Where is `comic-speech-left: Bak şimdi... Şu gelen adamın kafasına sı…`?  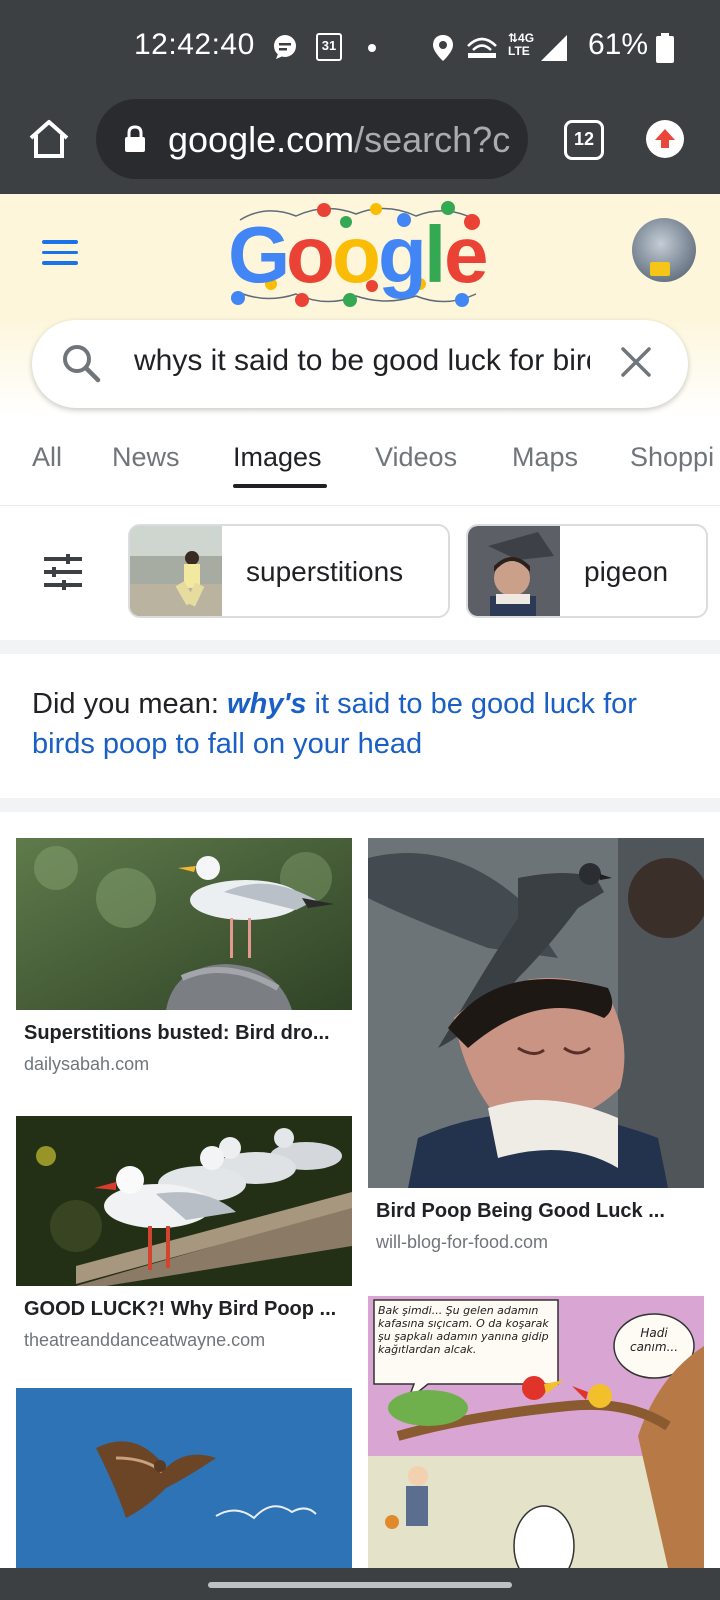
comic-speech-left: Bak şimdi... Şu gelen adamın kafasına sı… is located at coordinates (463, 1330).